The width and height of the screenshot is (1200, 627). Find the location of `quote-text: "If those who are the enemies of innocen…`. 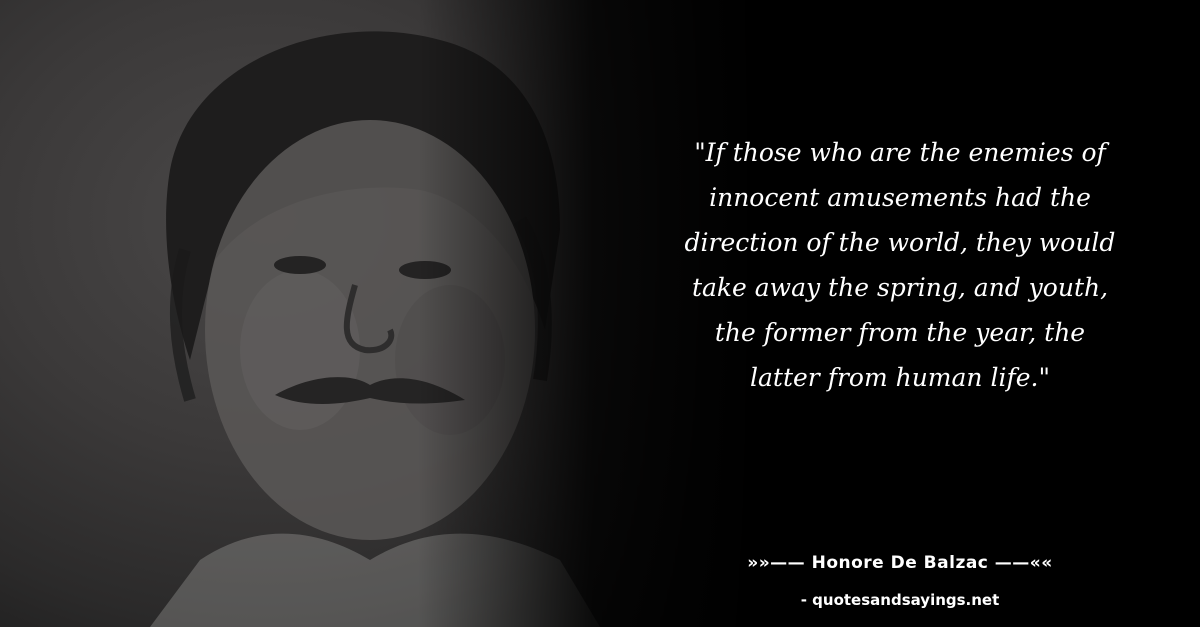

quote-text: "If those who are the enemies of innocen… is located at coordinates (900, 265).